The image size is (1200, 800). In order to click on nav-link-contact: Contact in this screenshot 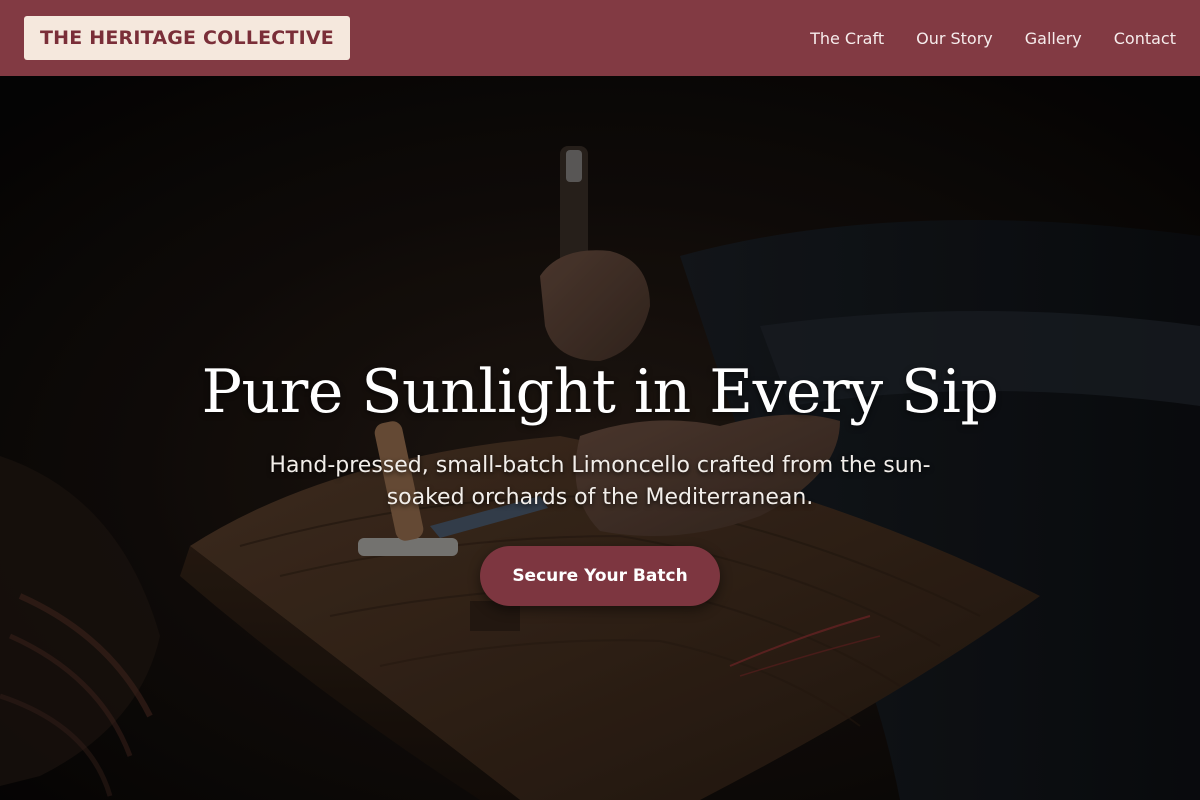, I will do `click(1145, 38)`.